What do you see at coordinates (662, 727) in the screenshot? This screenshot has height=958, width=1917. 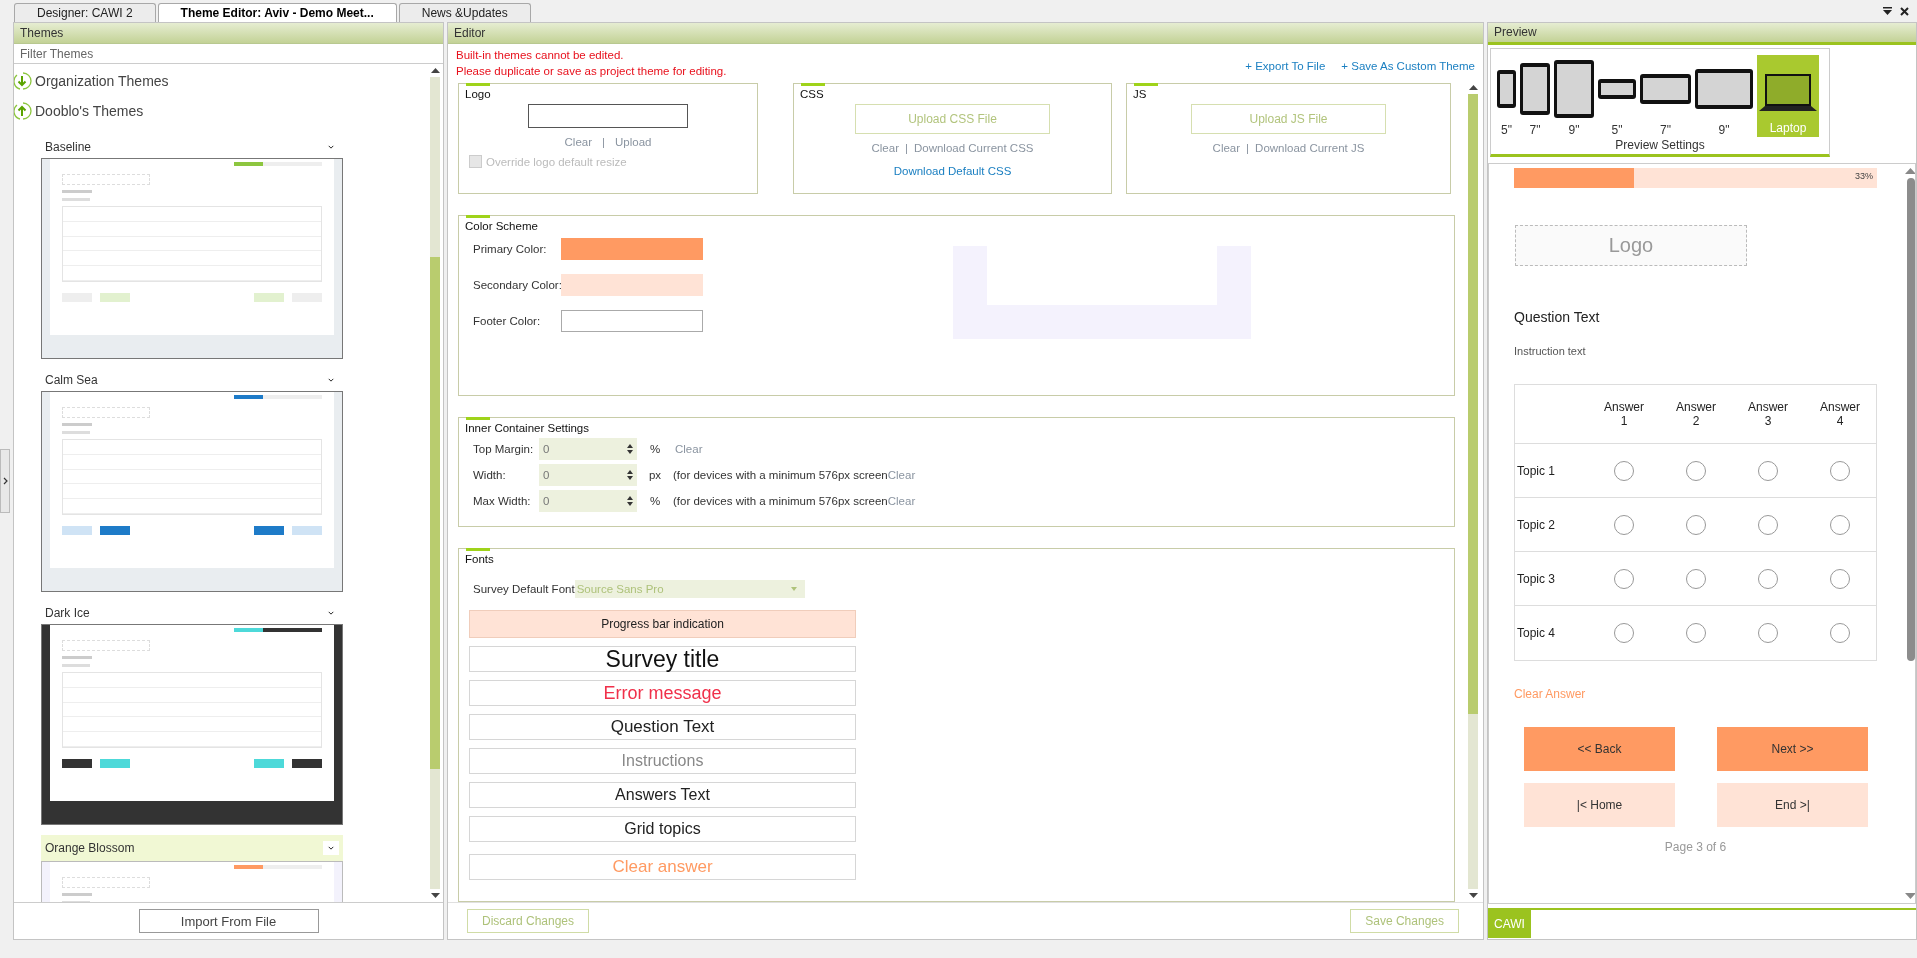 I see `font-sample: Question Text` at bounding box center [662, 727].